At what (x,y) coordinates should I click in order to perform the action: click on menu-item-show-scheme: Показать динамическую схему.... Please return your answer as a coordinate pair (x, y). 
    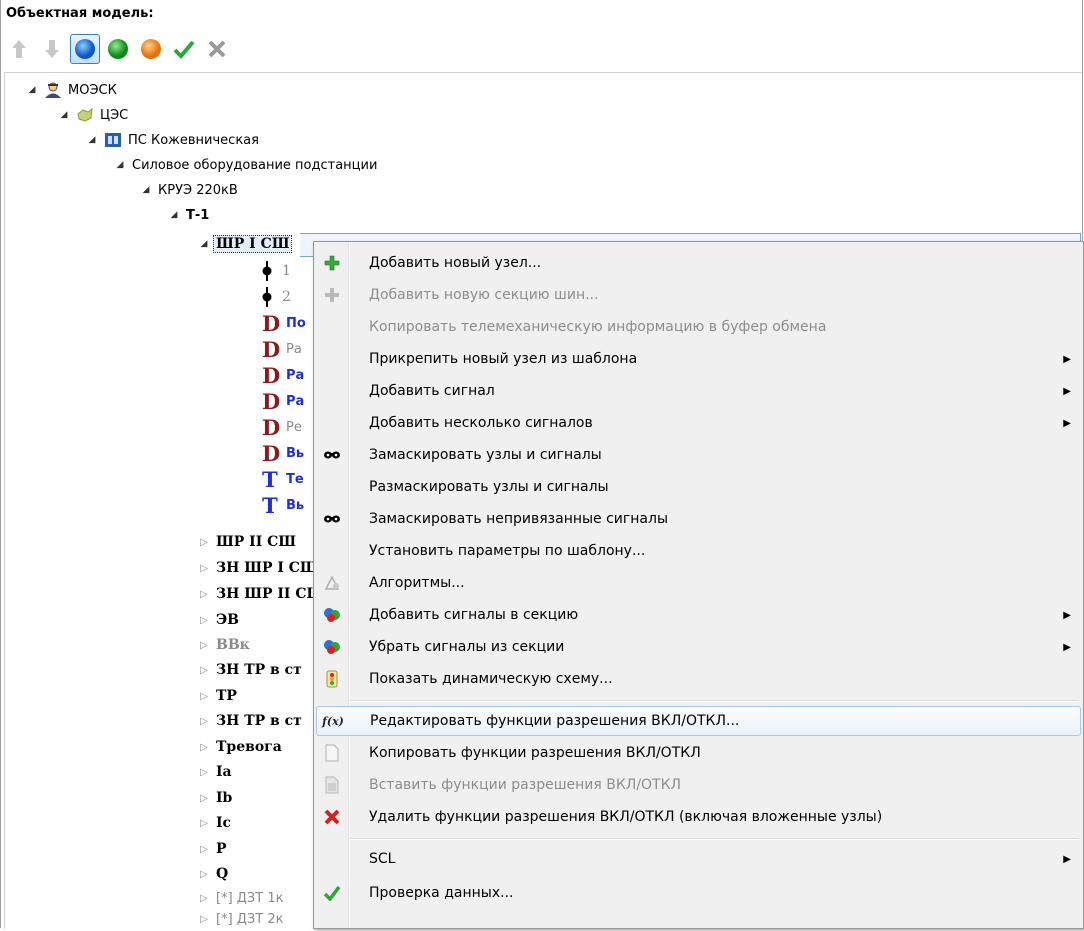
    Looking at the image, I should click on (698, 679).